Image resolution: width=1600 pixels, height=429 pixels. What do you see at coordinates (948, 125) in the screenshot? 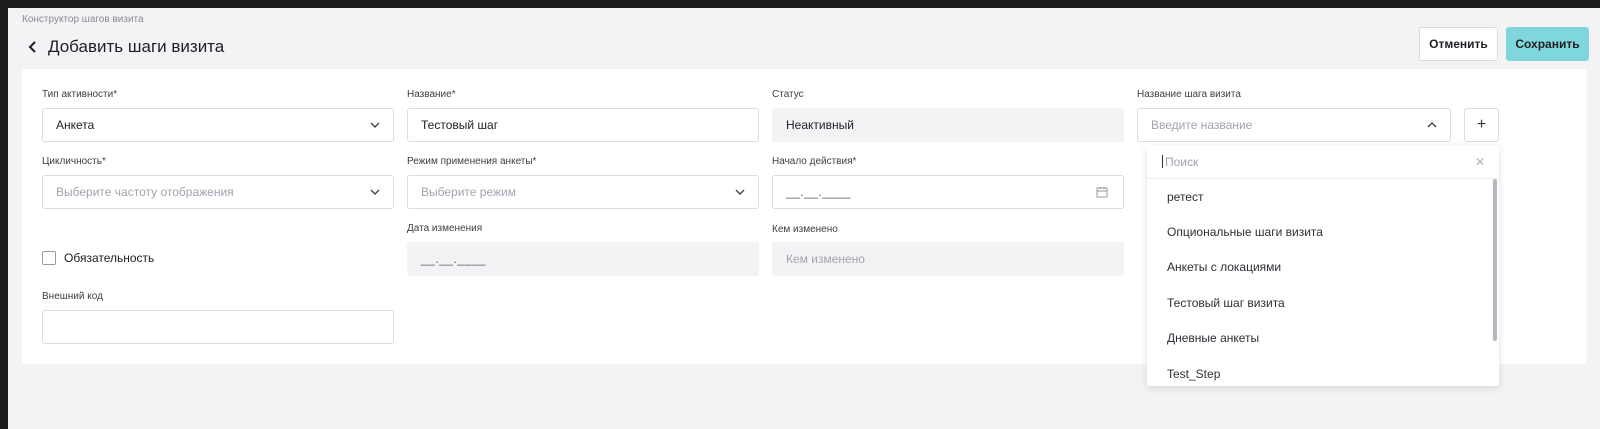
I see `status-field: Неактивный` at bounding box center [948, 125].